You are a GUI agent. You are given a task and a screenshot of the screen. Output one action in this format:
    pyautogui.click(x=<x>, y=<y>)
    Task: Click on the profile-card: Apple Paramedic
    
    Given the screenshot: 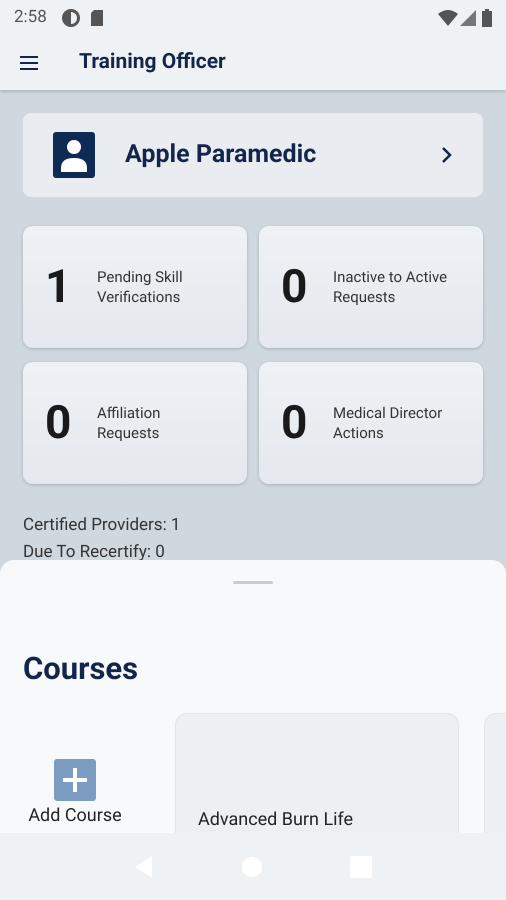 What is the action you would take?
    pyautogui.click(x=253, y=155)
    